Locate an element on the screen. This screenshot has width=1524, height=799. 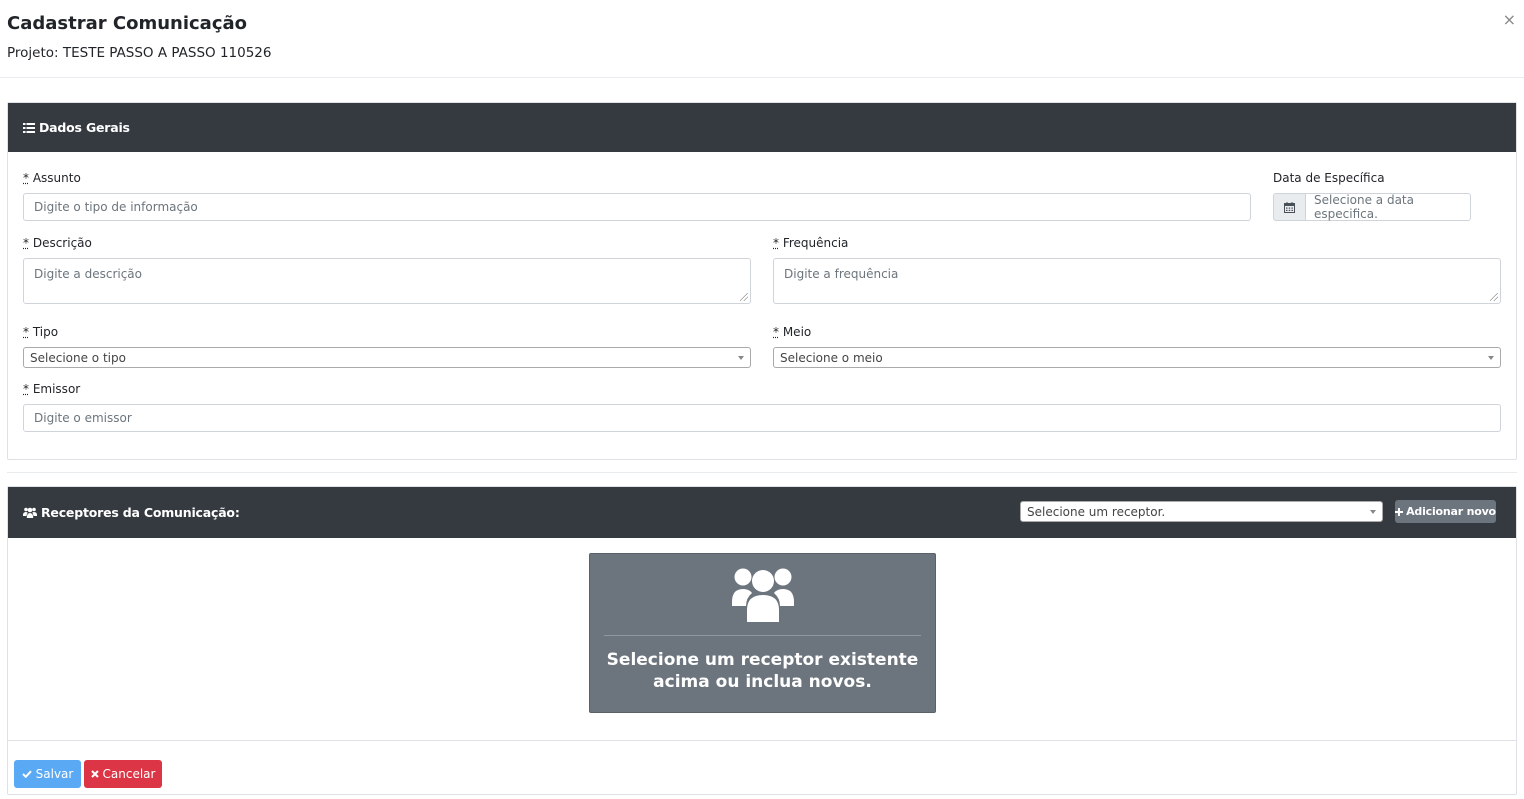
receiver-select: Selecione um receptor. is located at coordinates (1201, 511).